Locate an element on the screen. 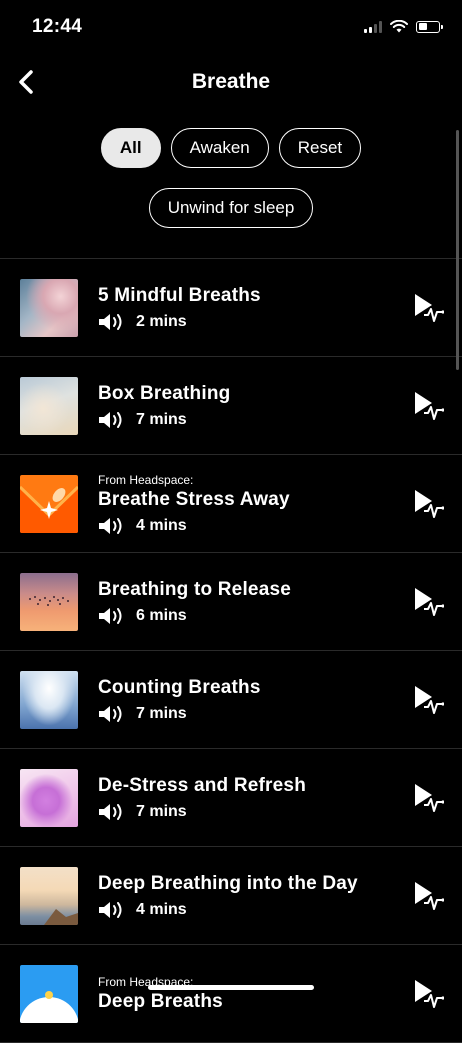  session-text: Deep Breathing into the Day 4 mins is located at coordinates (228, 895).